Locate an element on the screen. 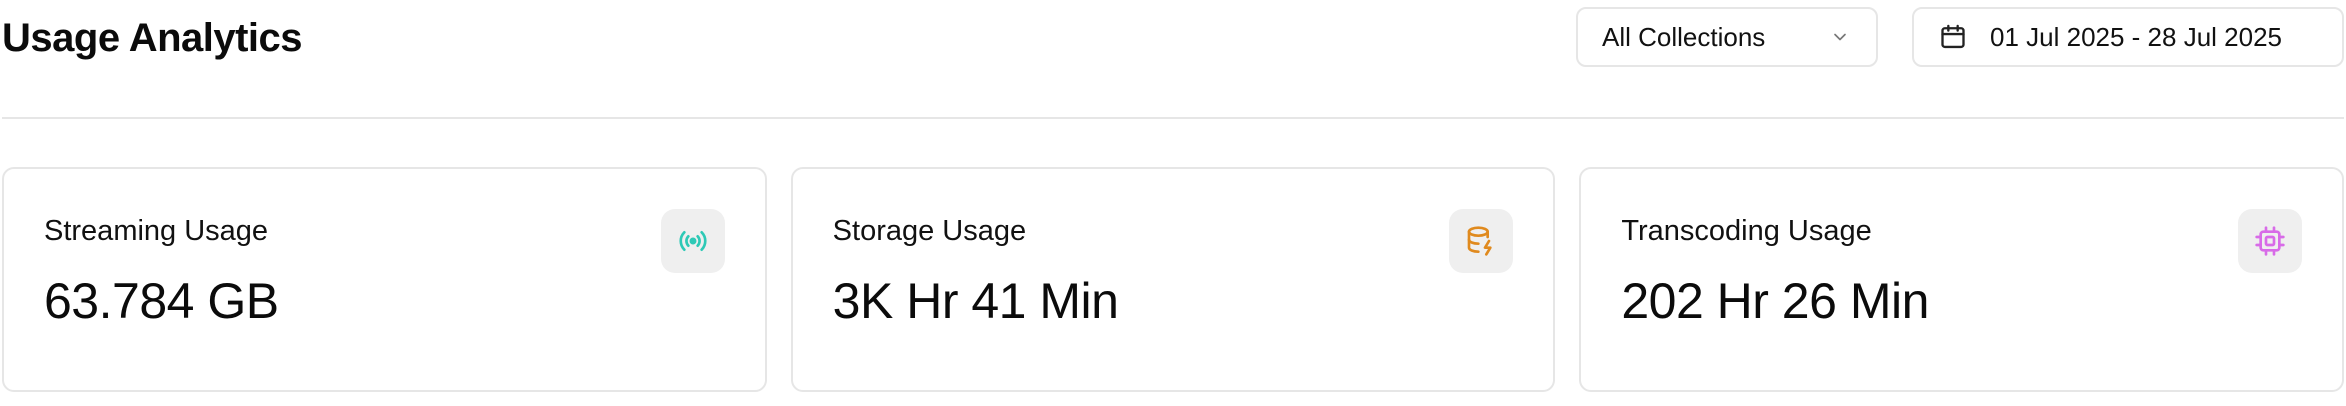 The width and height of the screenshot is (2346, 406). card-title: Streaming Usage is located at coordinates (156, 231).